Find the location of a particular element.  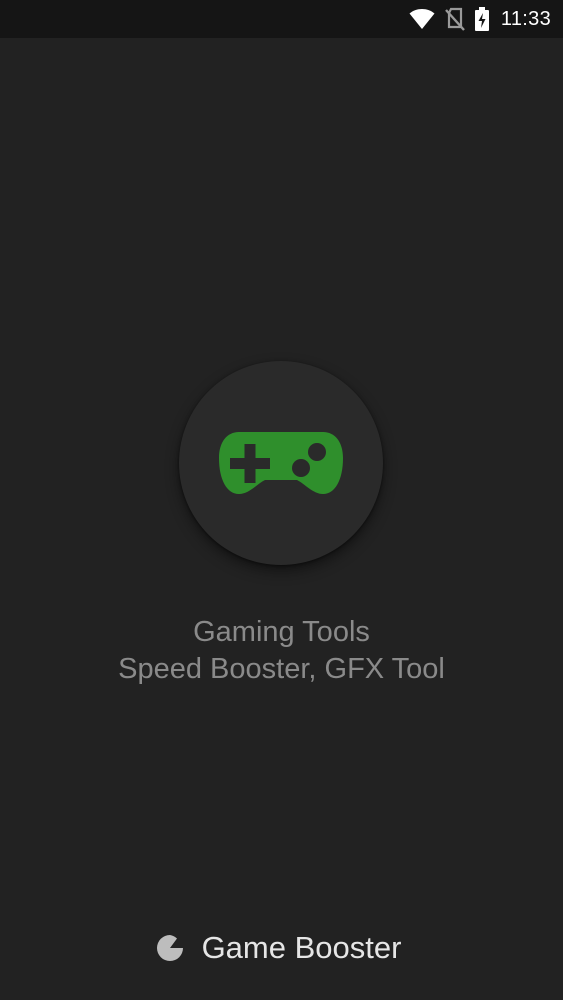

status-bar: 11:33 is located at coordinates (281, 19).